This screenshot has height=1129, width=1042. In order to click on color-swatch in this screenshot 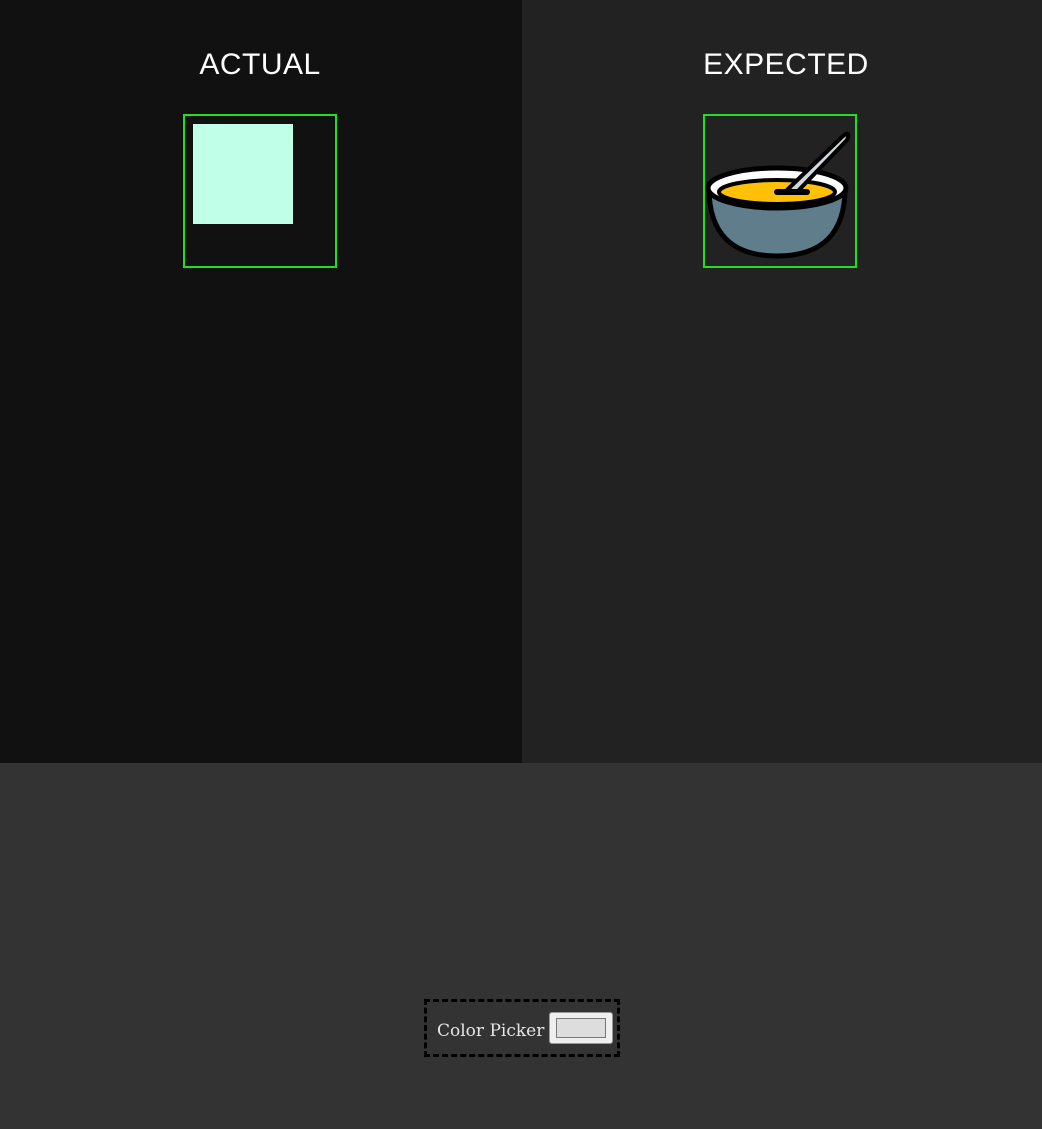, I will do `click(581, 1028)`.